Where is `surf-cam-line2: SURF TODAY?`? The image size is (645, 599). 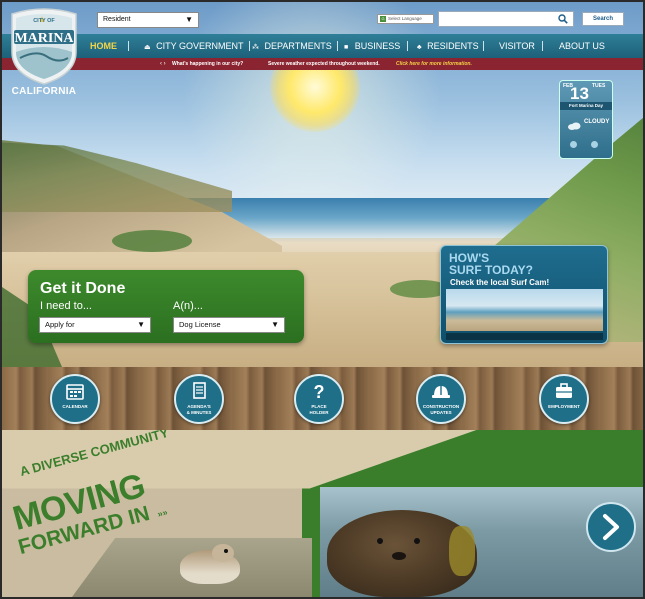
surf-cam-line2: SURF TODAY? is located at coordinates (491, 270).